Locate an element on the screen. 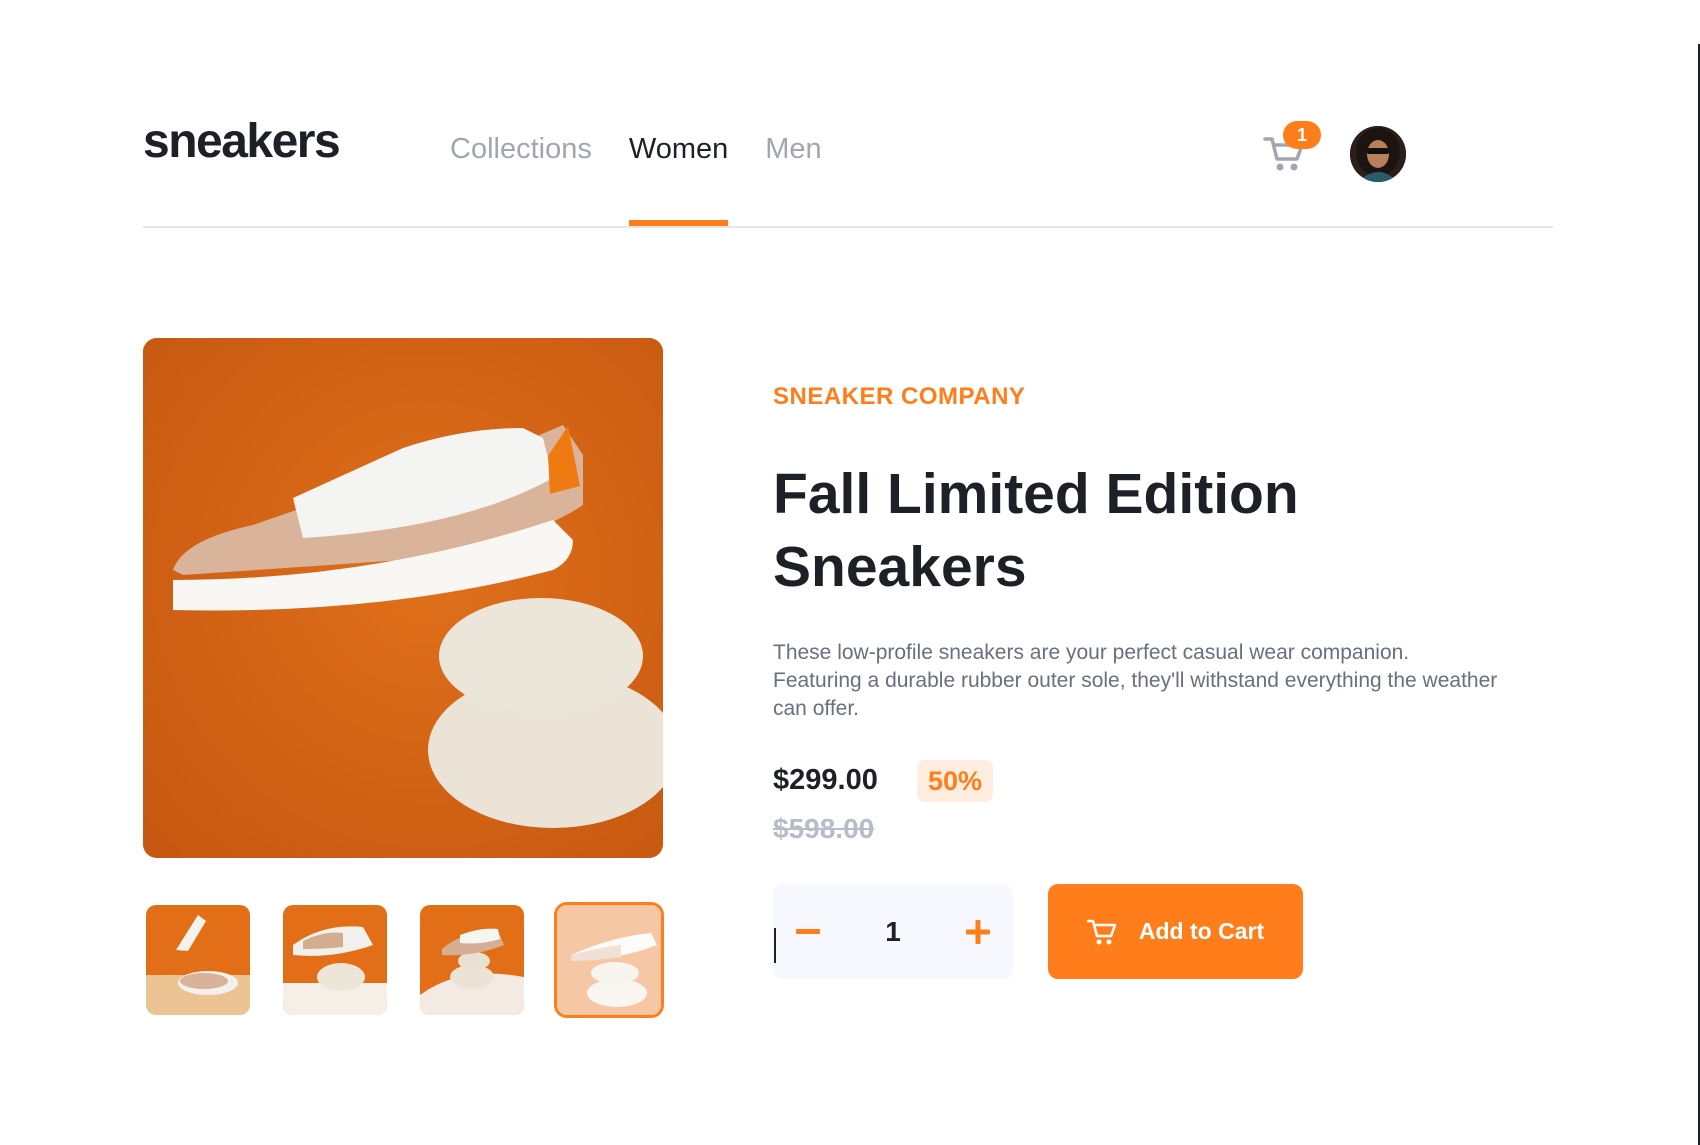 The height and width of the screenshot is (1145, 1700). add-to-cart-label: Add to Cart is located at coordinates (1201, 931).